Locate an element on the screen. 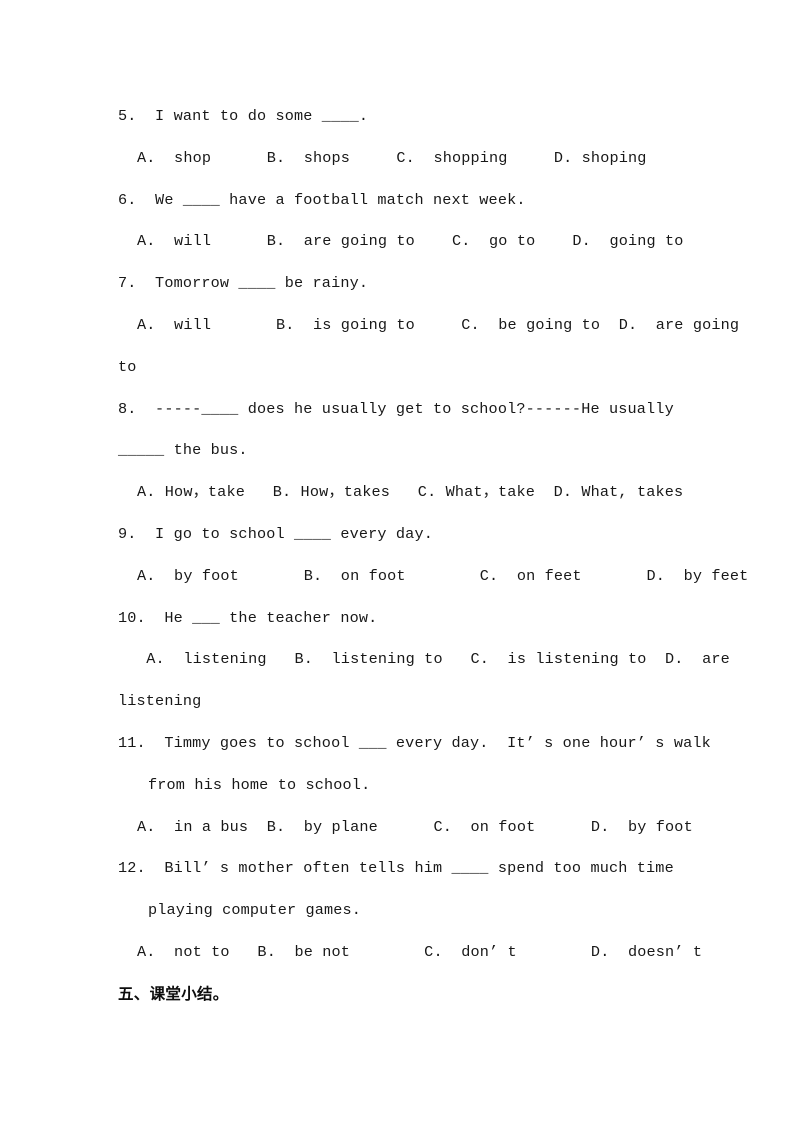  question-stem-12-wrap: playing computer games. is located at coordinates (255, 910).